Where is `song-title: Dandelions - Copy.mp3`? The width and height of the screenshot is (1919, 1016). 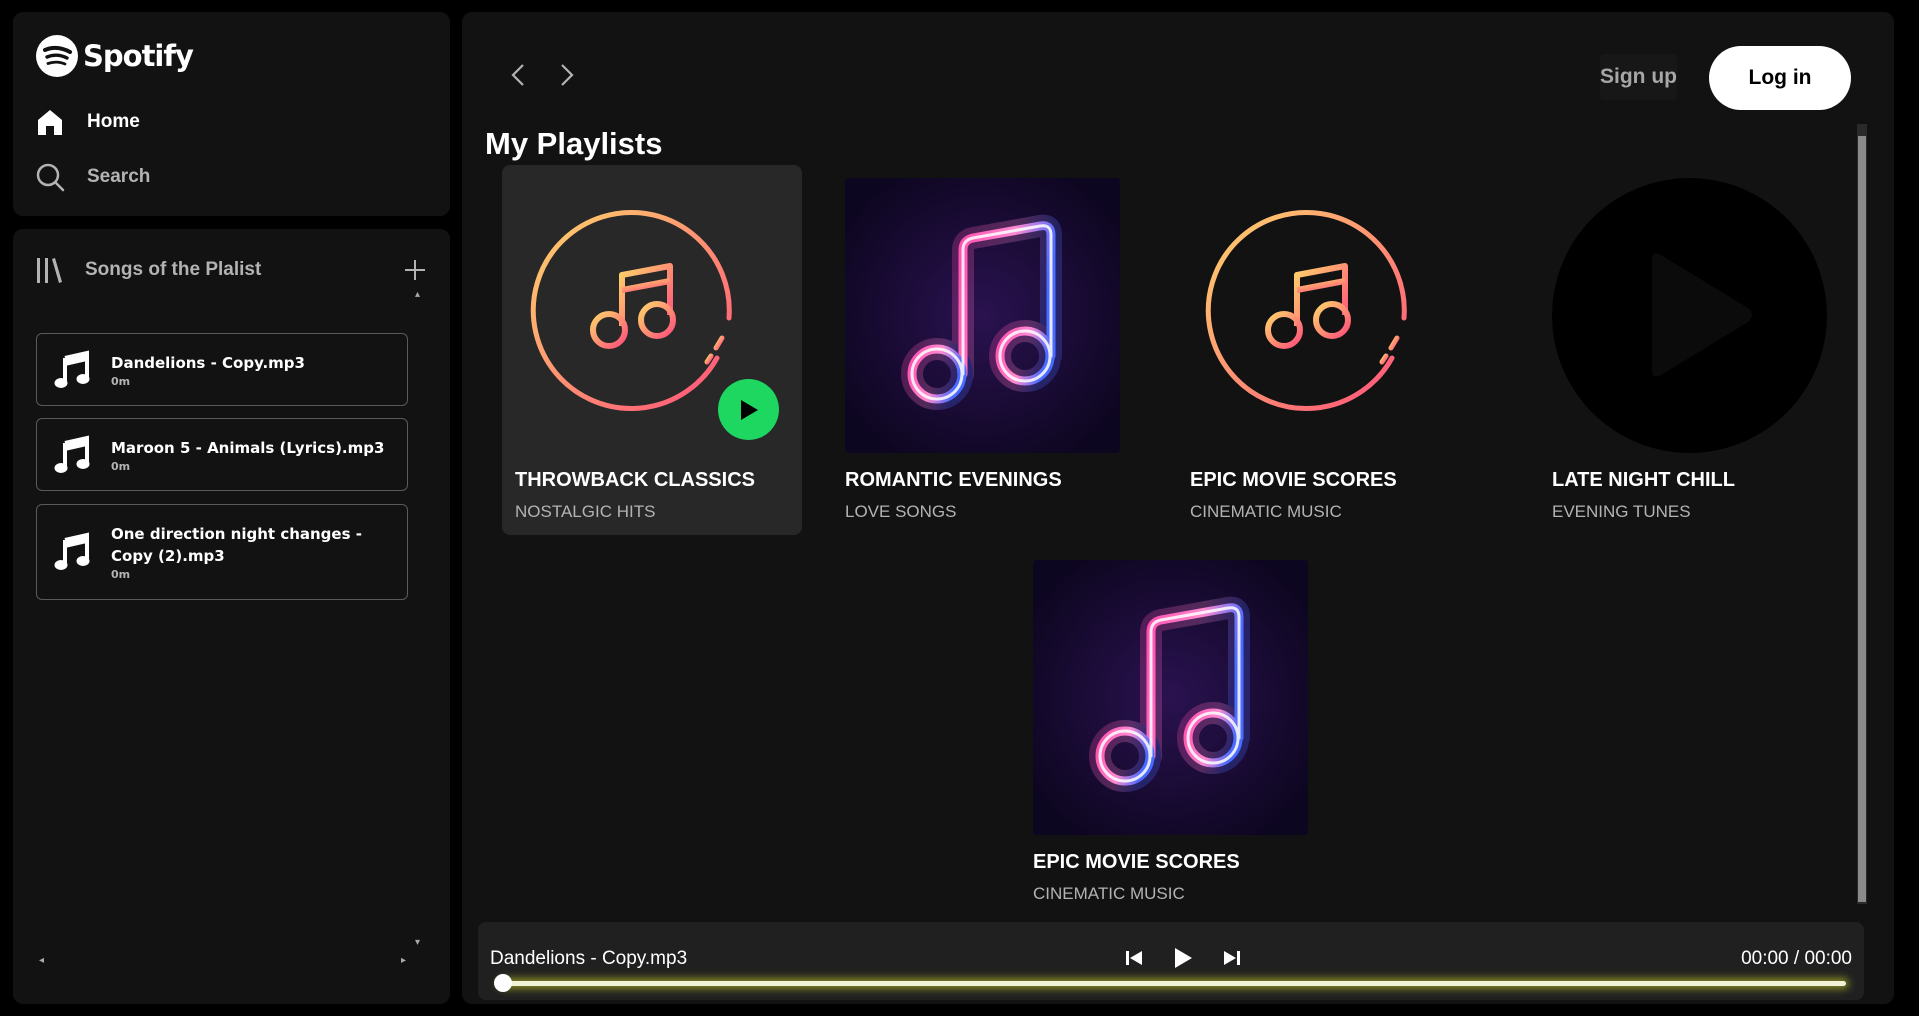 song-title: Dandelions - Copy.mp3 is located at coordinates (208, 362).